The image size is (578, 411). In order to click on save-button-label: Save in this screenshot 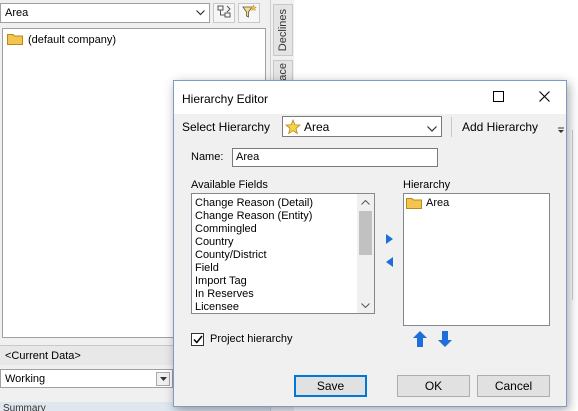, I will do `click(330, 386)`.